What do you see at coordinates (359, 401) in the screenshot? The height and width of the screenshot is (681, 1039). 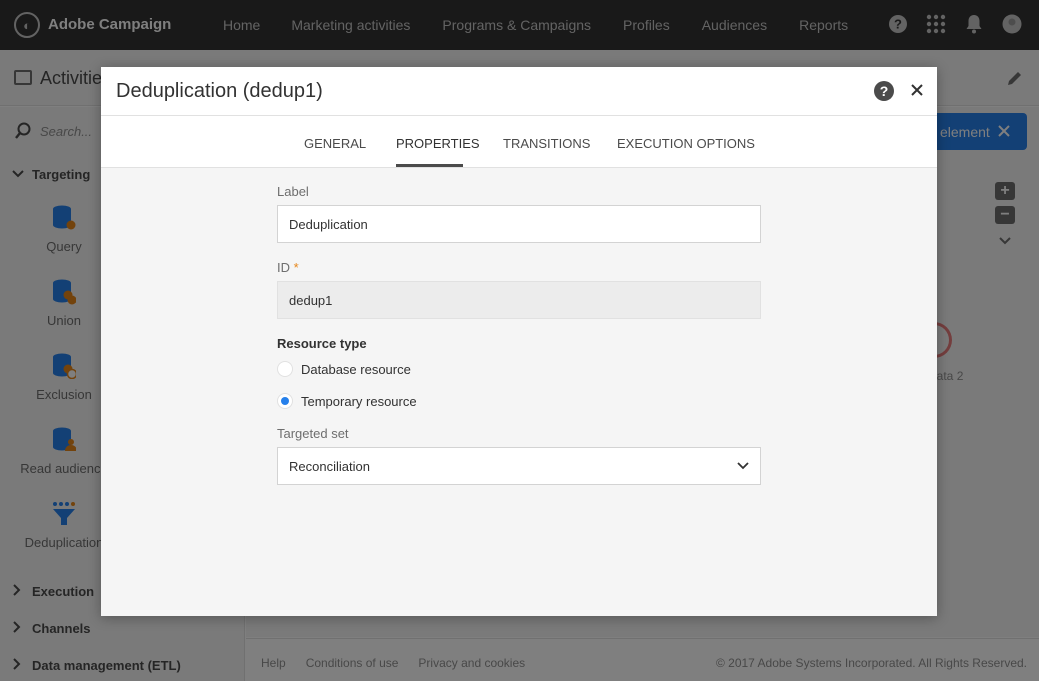 I see `radio-label: Temporary resource` at bounding box center [359, 401].